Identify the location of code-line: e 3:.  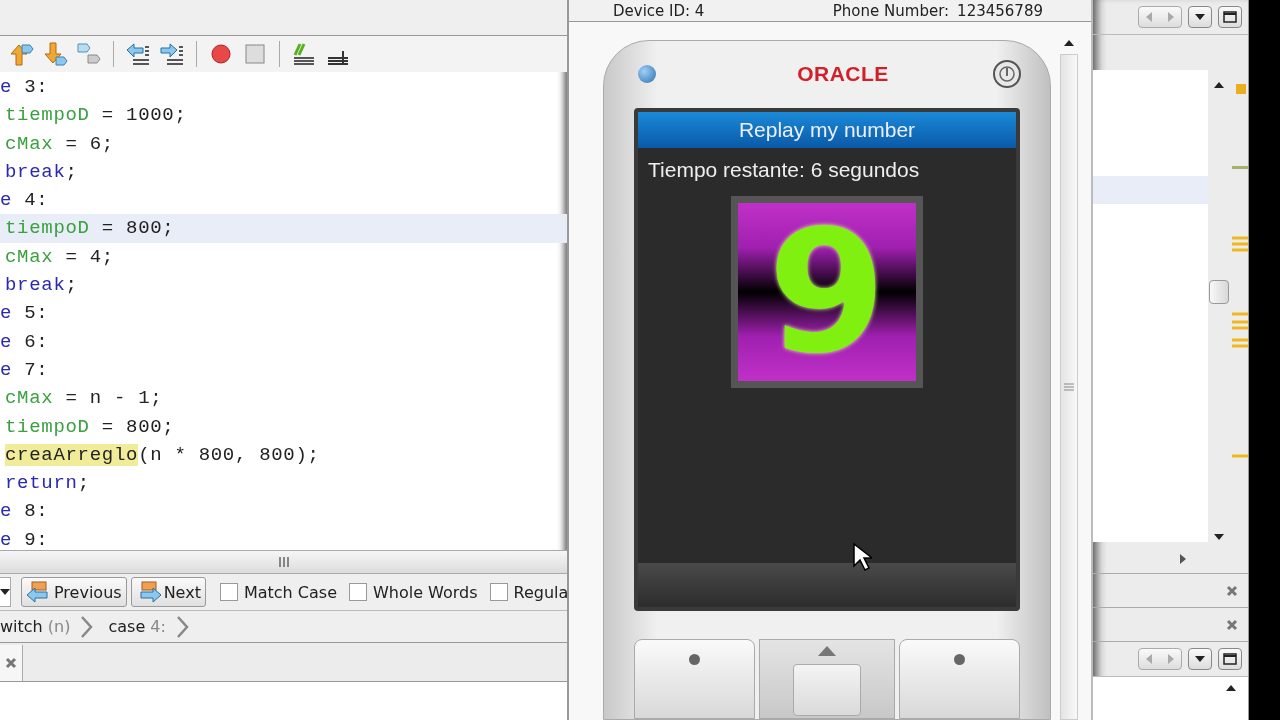
(25, 87).